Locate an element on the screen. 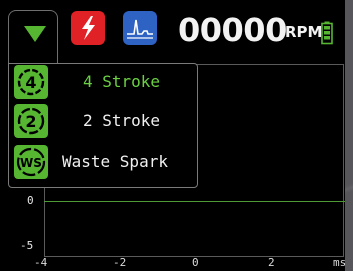 This screenshot has height=271, width=353. x-tick-label: 0 is located at coordinates (195, 262).